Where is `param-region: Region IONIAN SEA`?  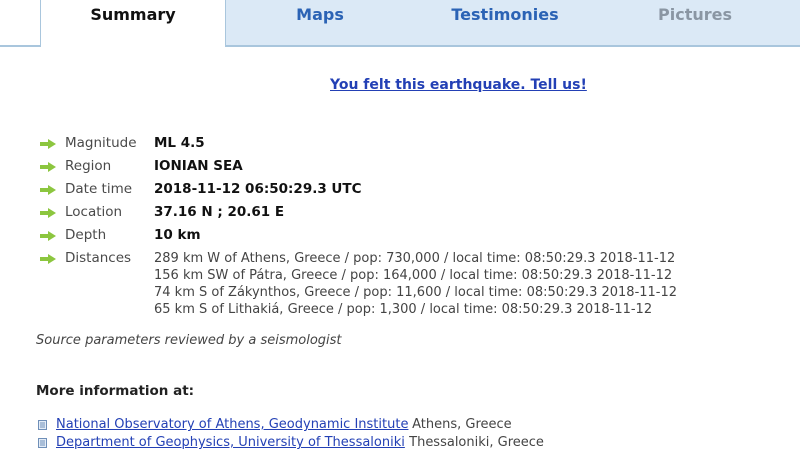 param-region: Region IONIAN SEA is located at coordinates (420, 168).